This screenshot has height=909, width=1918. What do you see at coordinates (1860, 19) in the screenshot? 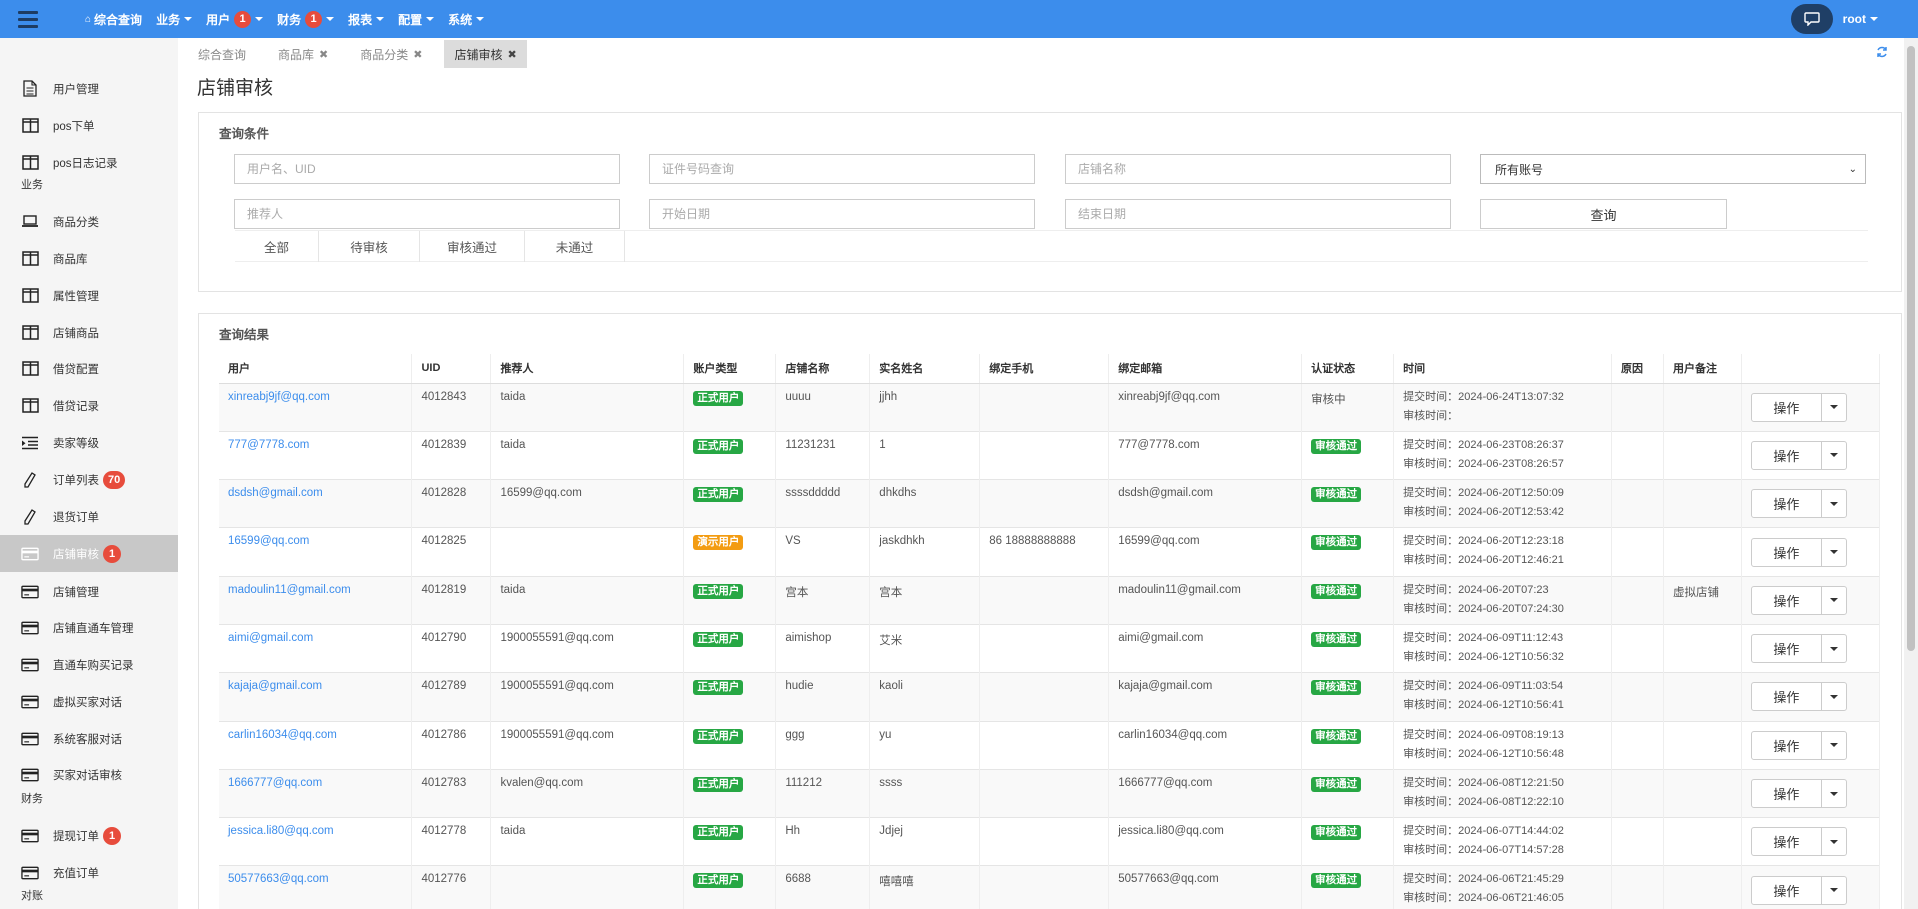
I see `user-menu: root` at bounding box center [1860, 19].